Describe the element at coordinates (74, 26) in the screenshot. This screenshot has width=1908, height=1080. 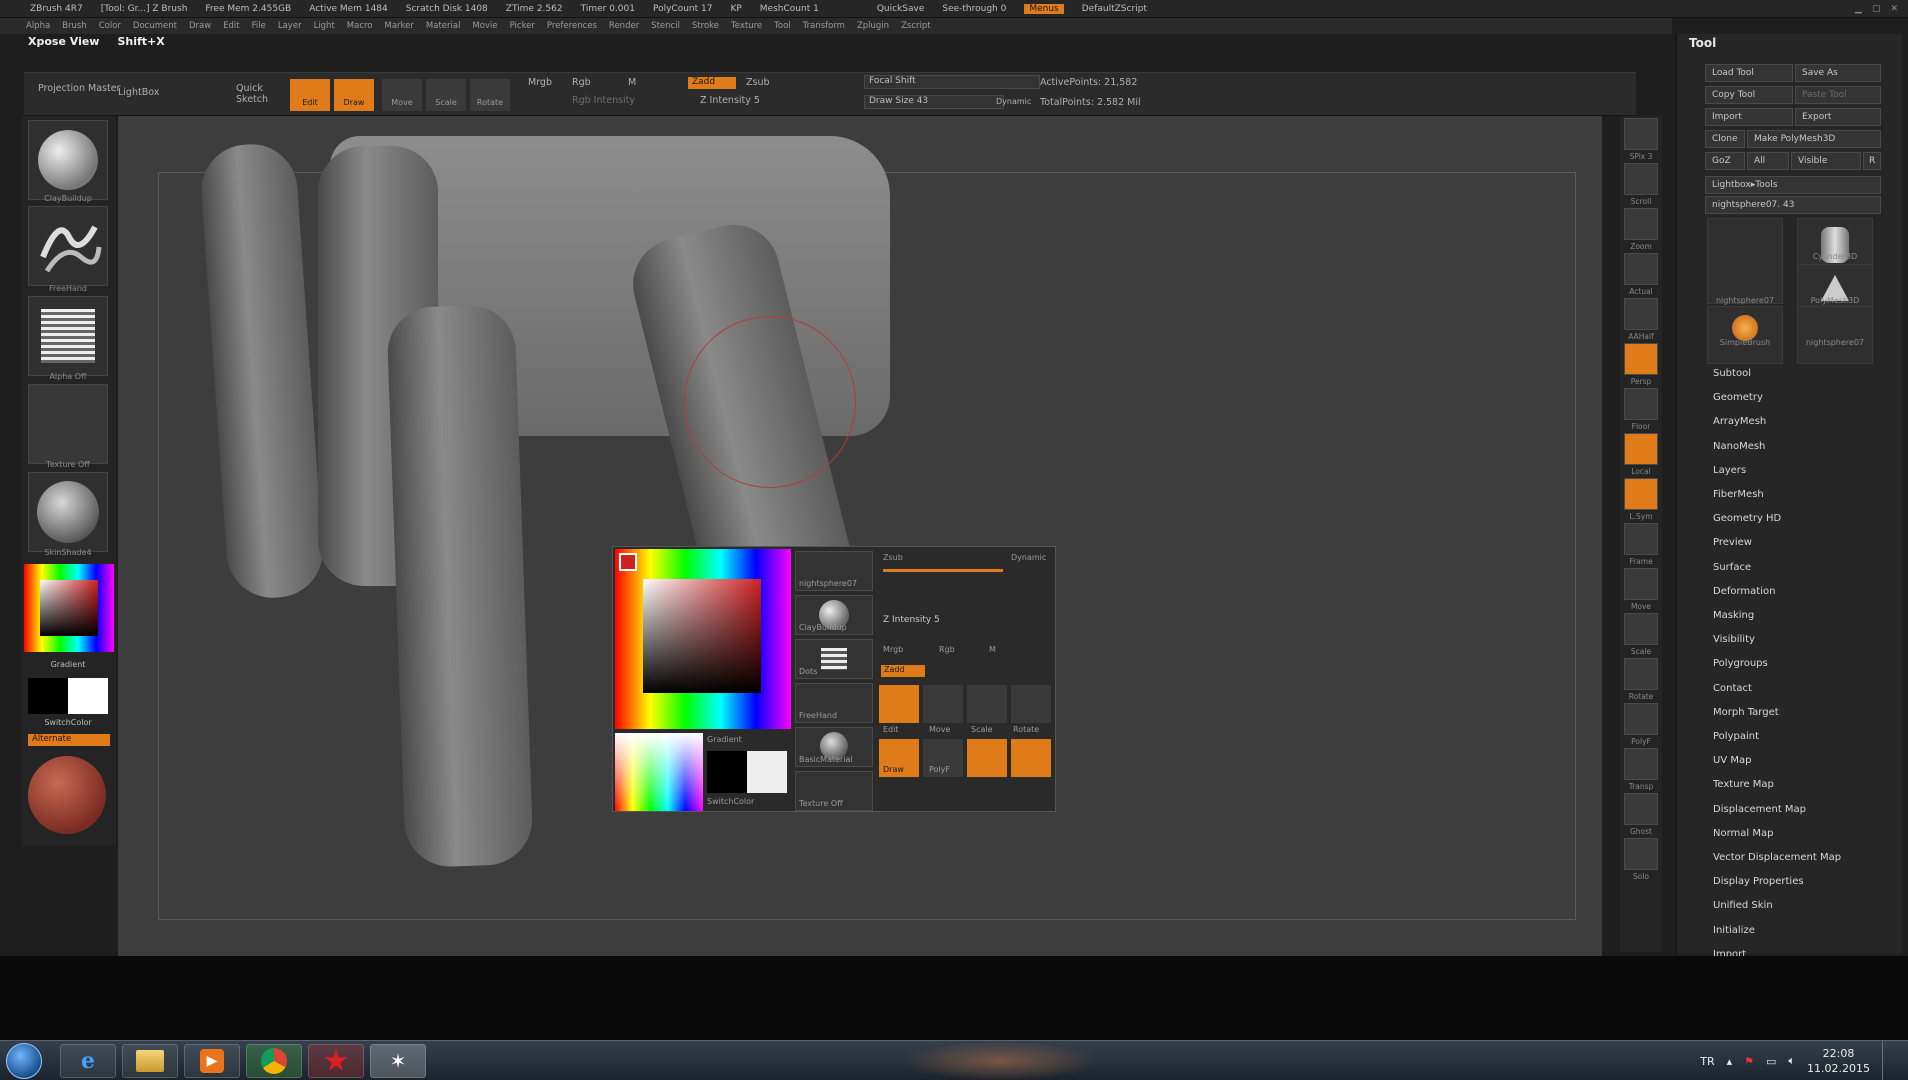
I see `menu-brush: Brush` at that location.